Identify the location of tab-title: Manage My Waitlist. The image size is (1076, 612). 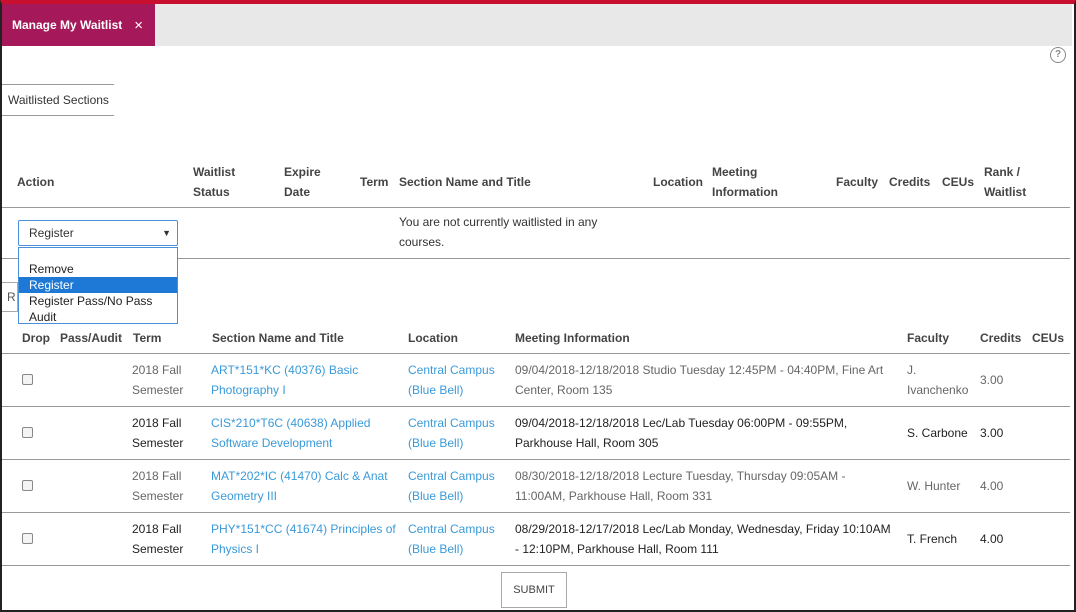
(67, 25).